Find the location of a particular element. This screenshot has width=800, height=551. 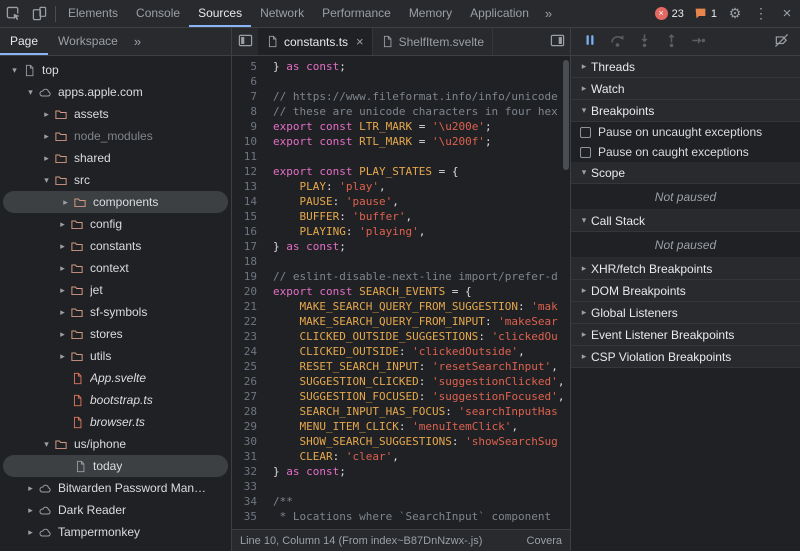

pause-script-button is located at coordinates (590, 42).